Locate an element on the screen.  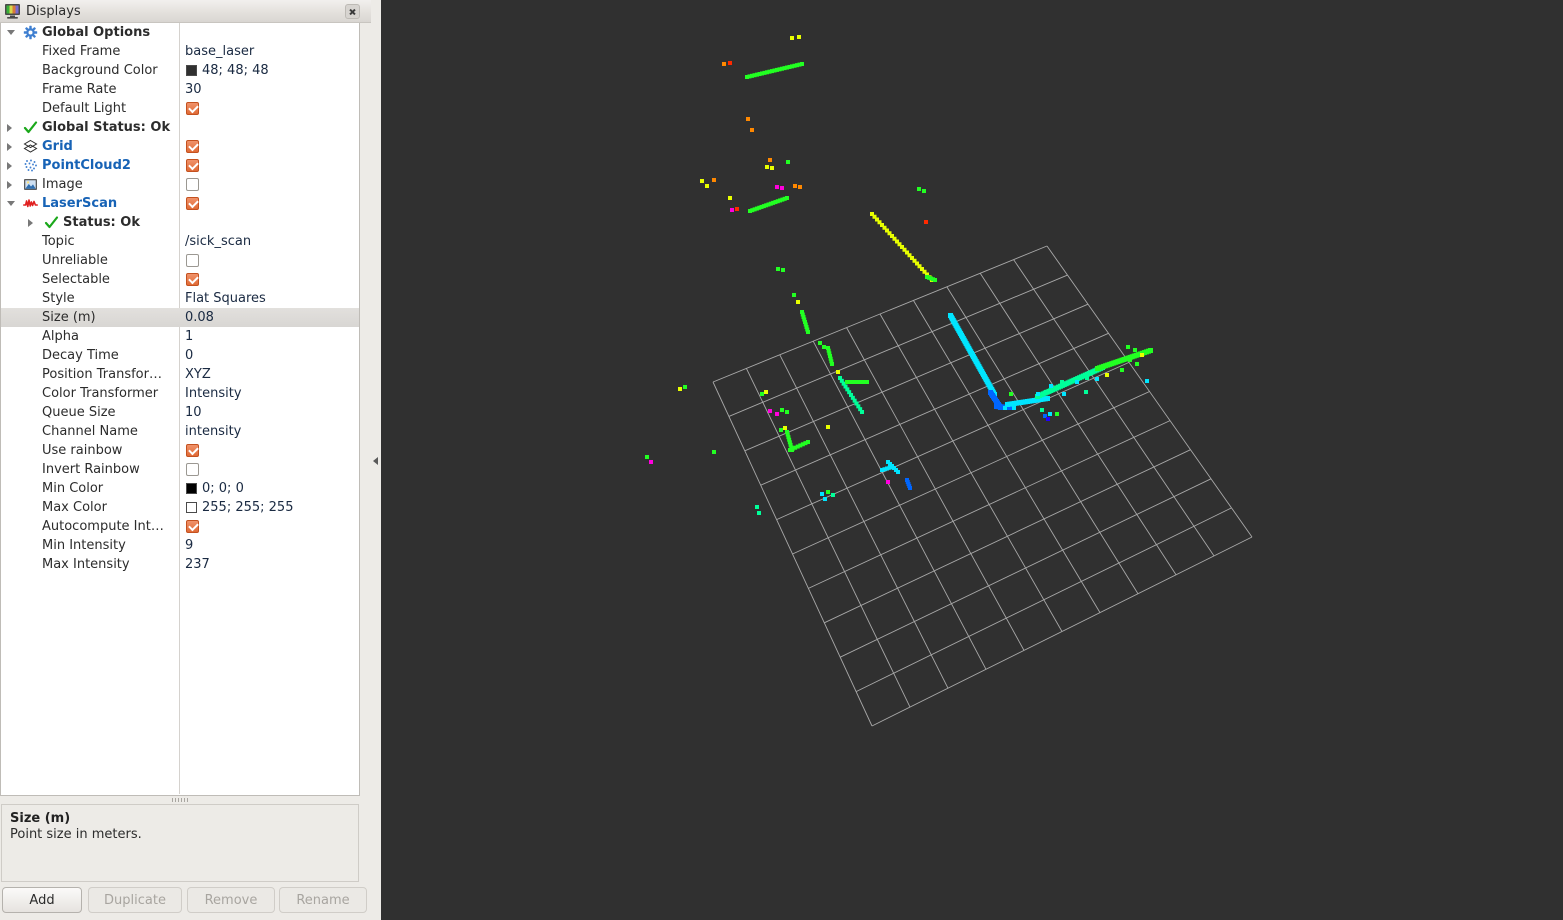
tree-row-prop-invert-rainbow: Invert Rainbow is located at coordinates (180, 469).